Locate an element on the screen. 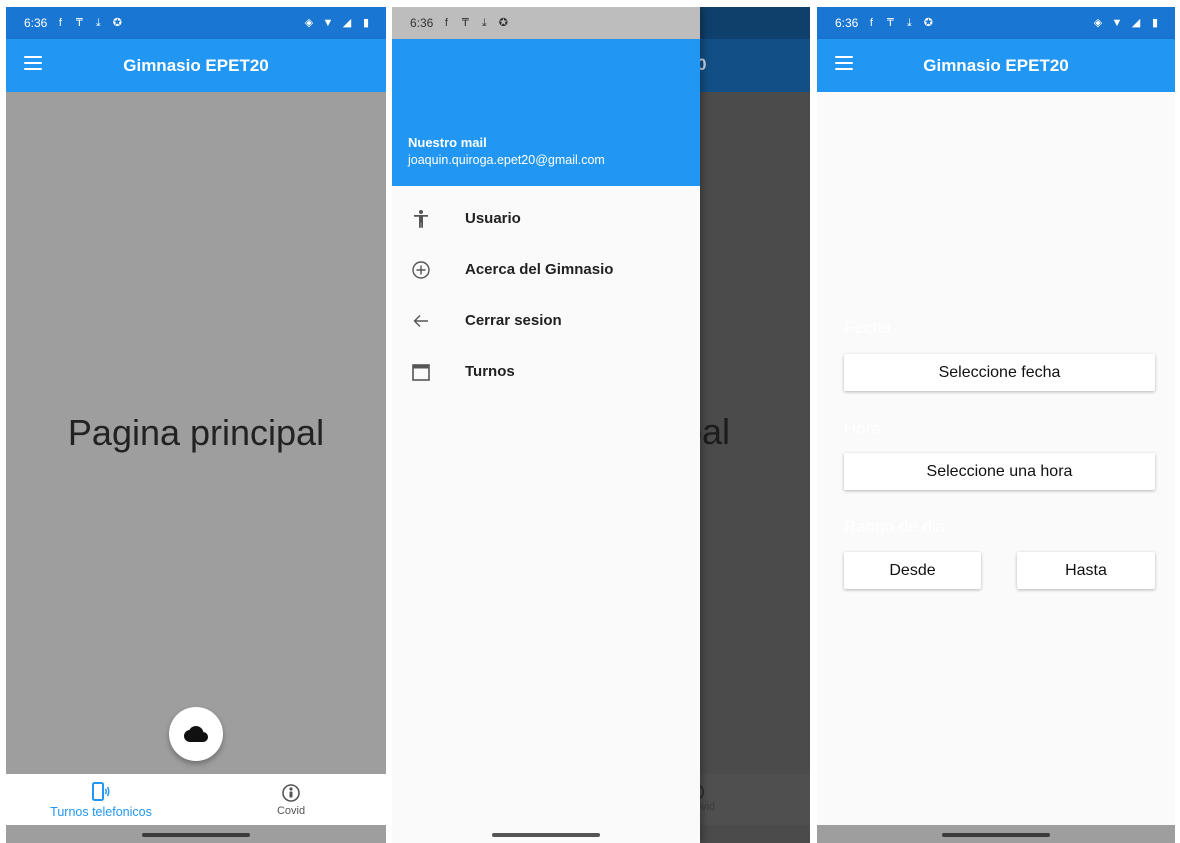 This screenshot has width=1180, height=843. day-range-label: Rango de dia is located at coordinates (895, 526).